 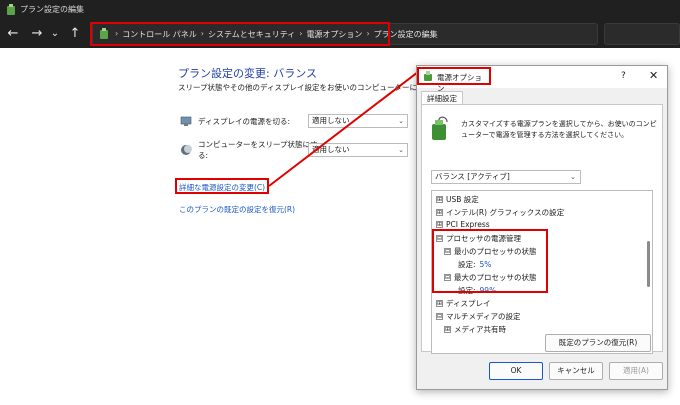 What do you see at coordinates (439, 316) in the screenshot?
I see `collapse-icon: ⊟` at bounding box center [439, 316].